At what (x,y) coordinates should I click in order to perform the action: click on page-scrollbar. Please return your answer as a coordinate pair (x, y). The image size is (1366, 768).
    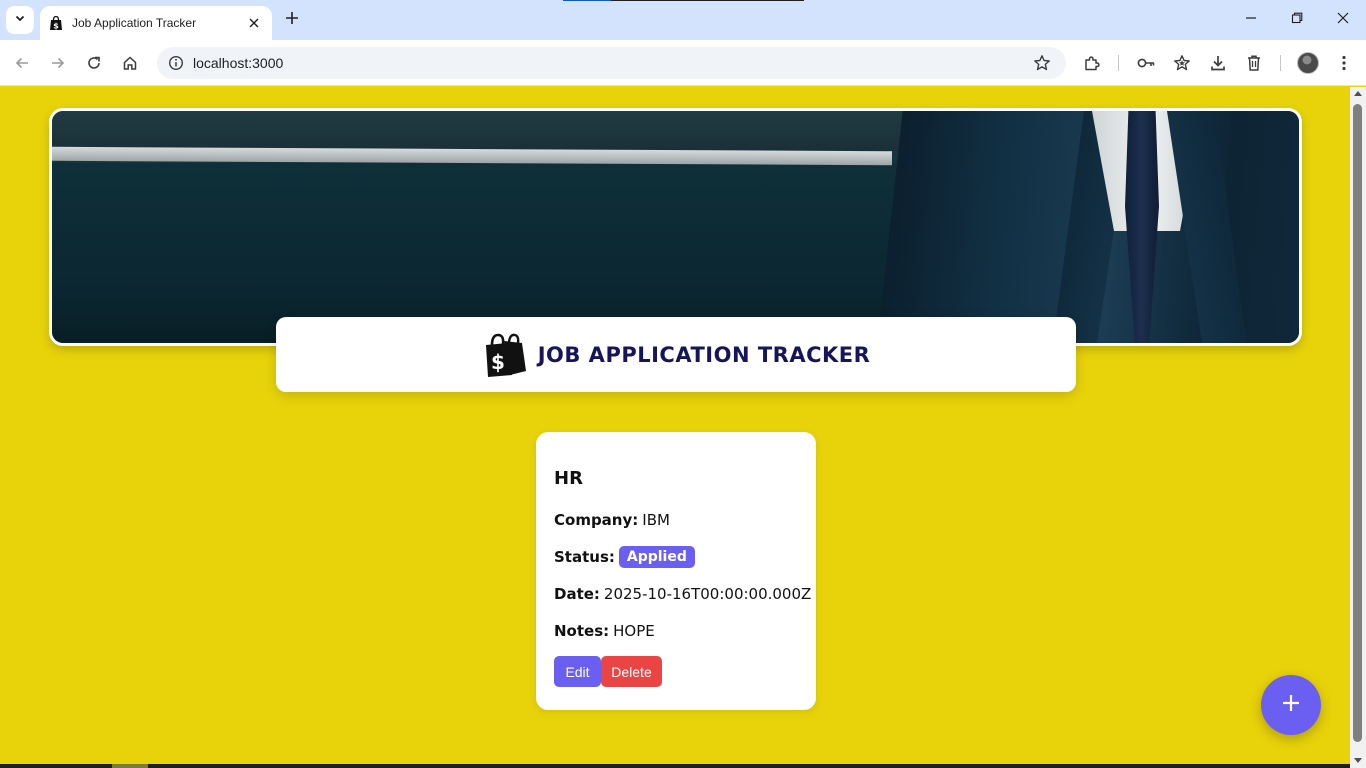
    Looking at the image, I should click on (1358, 427).